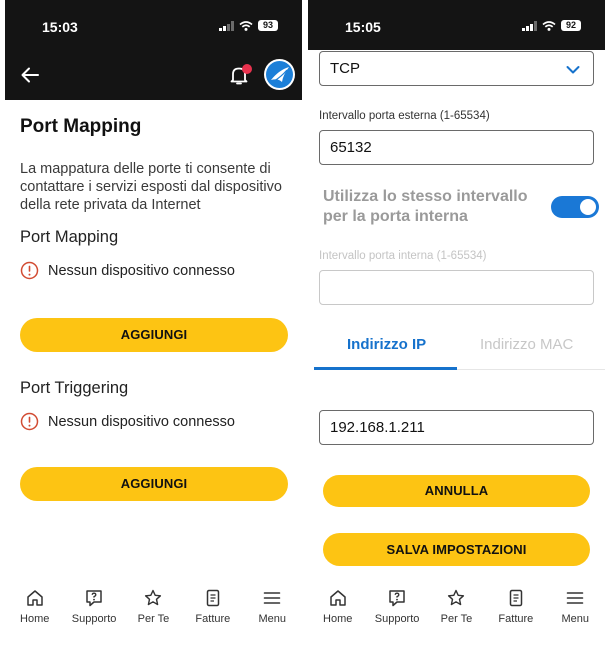 The image size is (610, 655). Describe the element at coordinates (153, 25) in the screenshot. I see `status-bar: 15:03 93` at that location.